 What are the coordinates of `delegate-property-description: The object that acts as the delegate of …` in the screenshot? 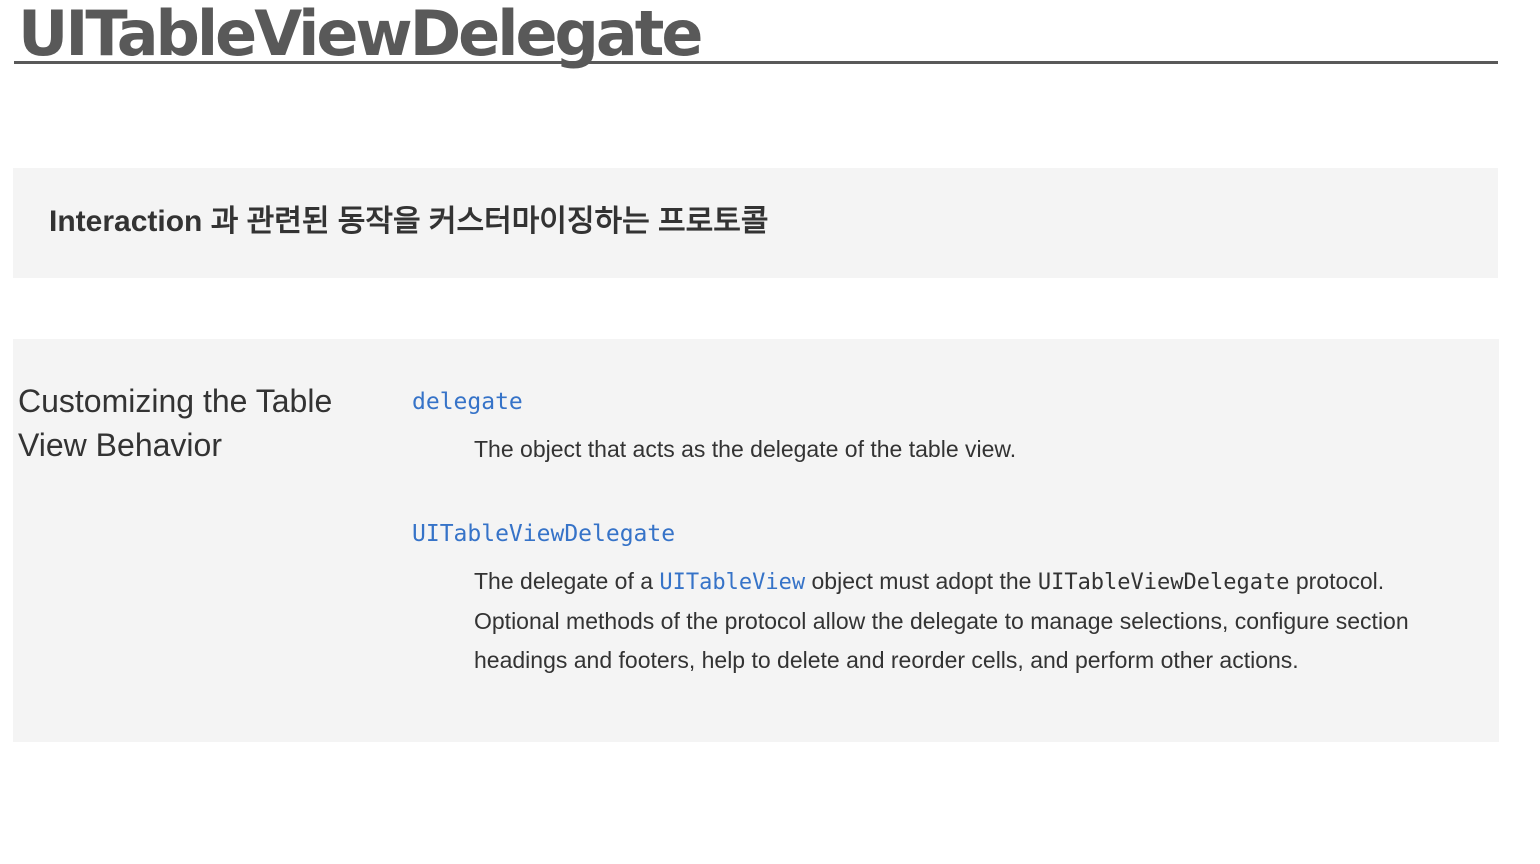 It's located at (745, 449).